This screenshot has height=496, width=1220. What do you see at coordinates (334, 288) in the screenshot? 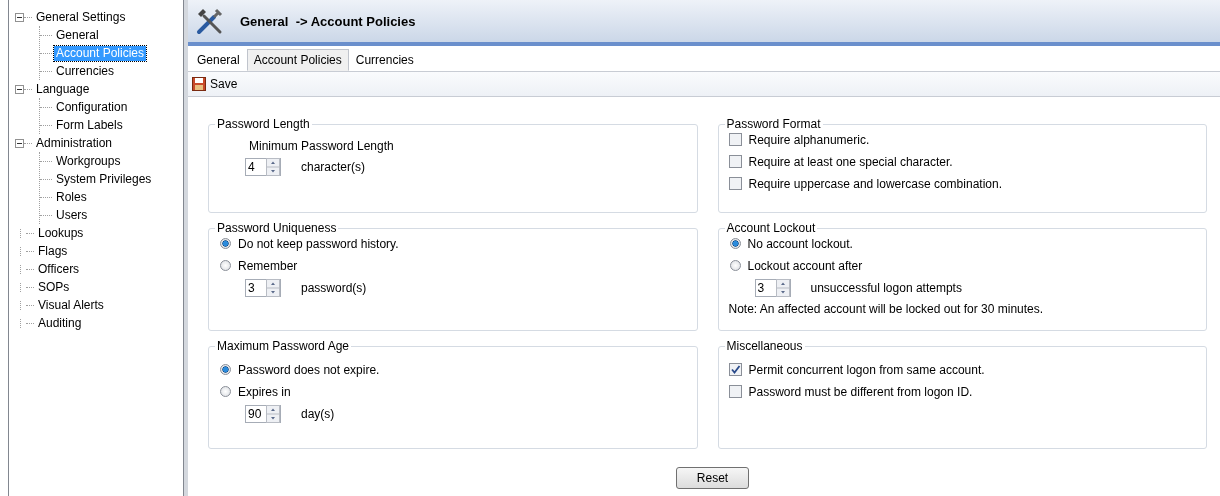
I see `unit-label: password(s)` at bounding box center [334, 288].